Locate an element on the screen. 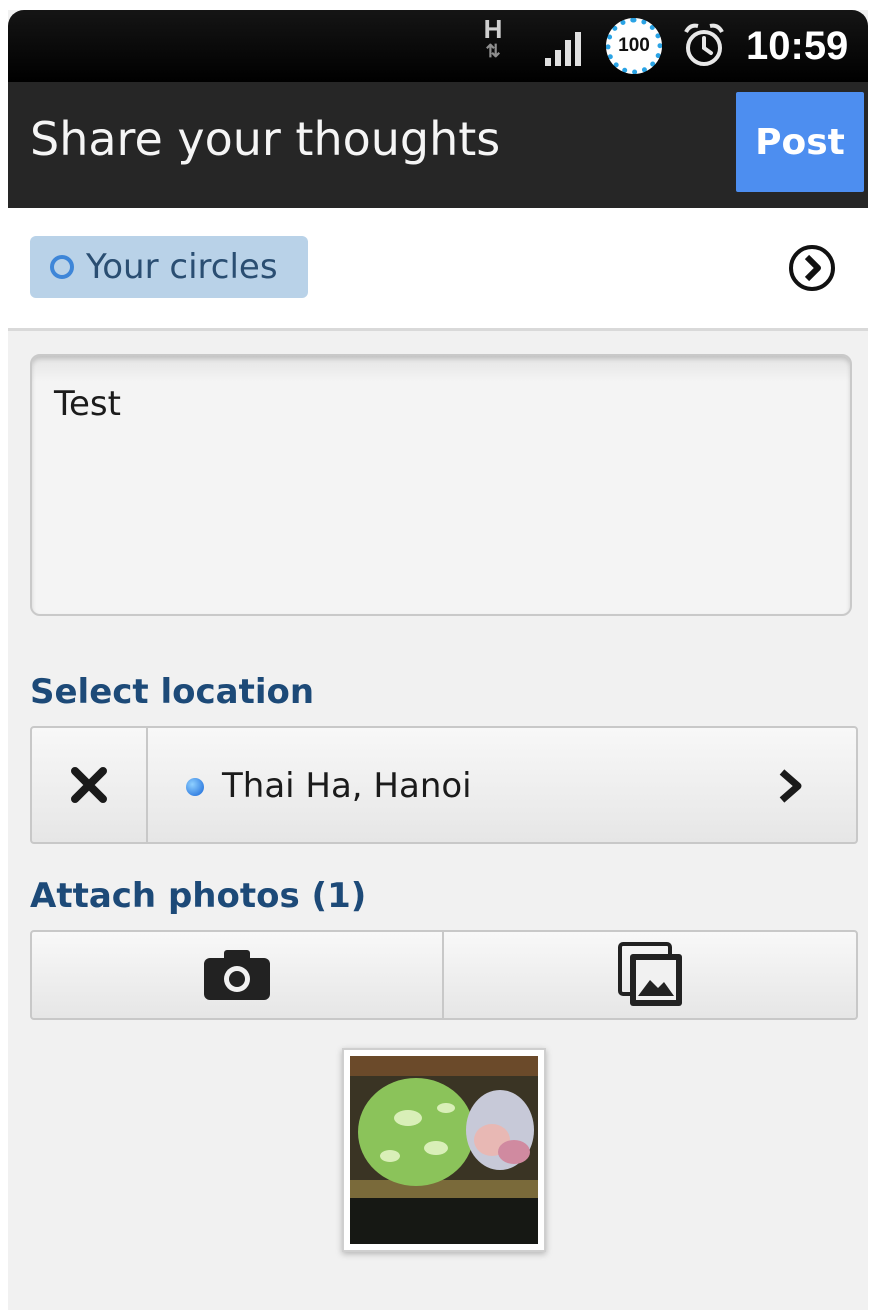 The width and height of the screenshot is (870, 1310). close-icon is located at coordinates (89, 785).